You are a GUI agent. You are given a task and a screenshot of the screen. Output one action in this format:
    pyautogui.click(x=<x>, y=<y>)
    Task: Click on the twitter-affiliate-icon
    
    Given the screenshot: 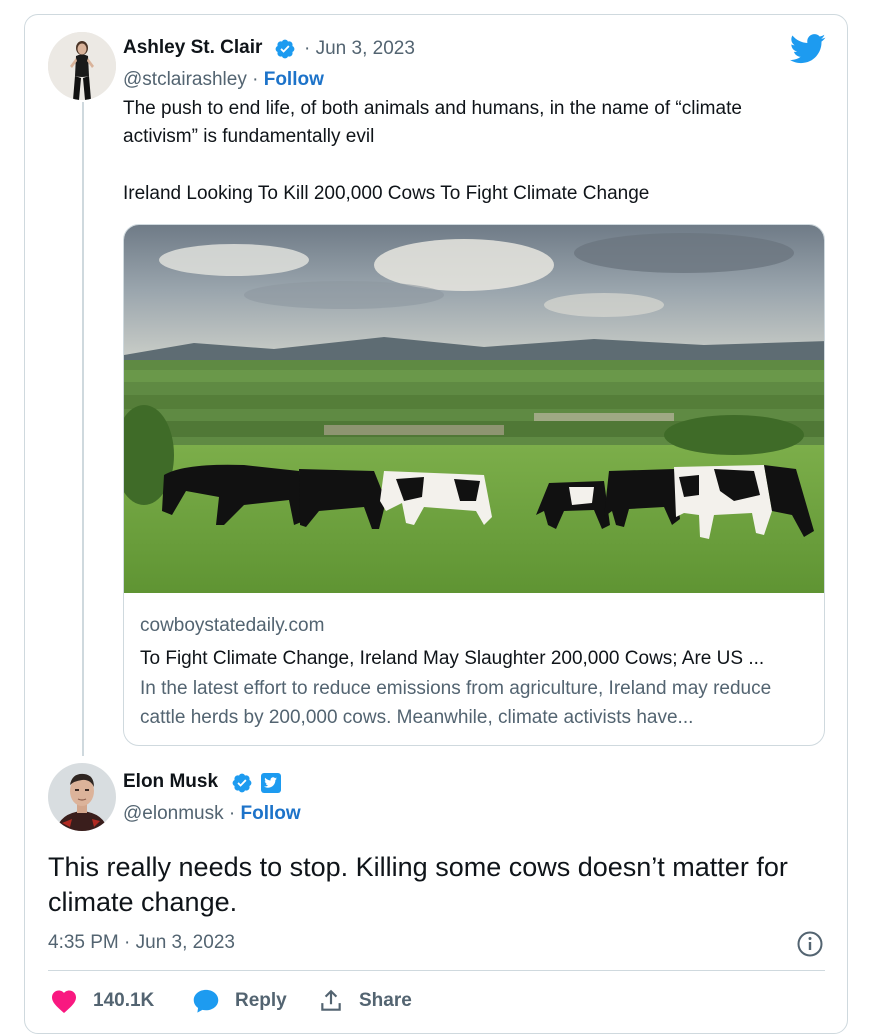 What is the action you would take?
    pyautogui.click(x=271, y=783)
    